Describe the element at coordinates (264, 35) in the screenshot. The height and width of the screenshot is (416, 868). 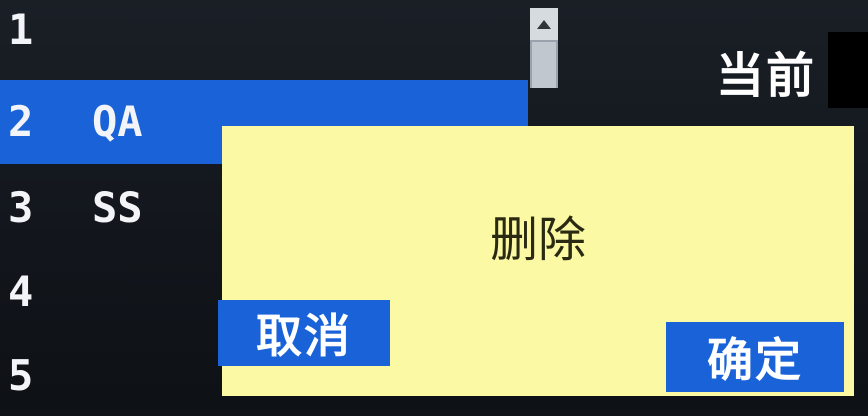
I see `list-item-1: 1` at that location.